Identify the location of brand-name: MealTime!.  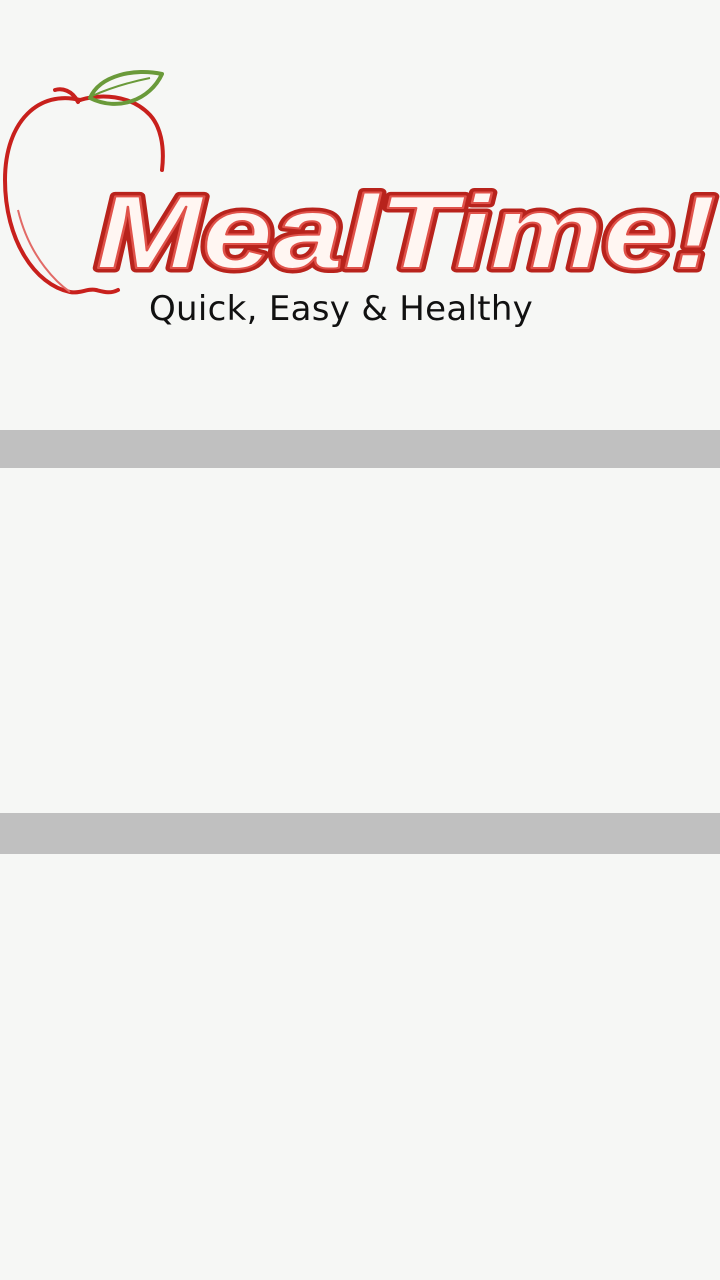
(406, 233).